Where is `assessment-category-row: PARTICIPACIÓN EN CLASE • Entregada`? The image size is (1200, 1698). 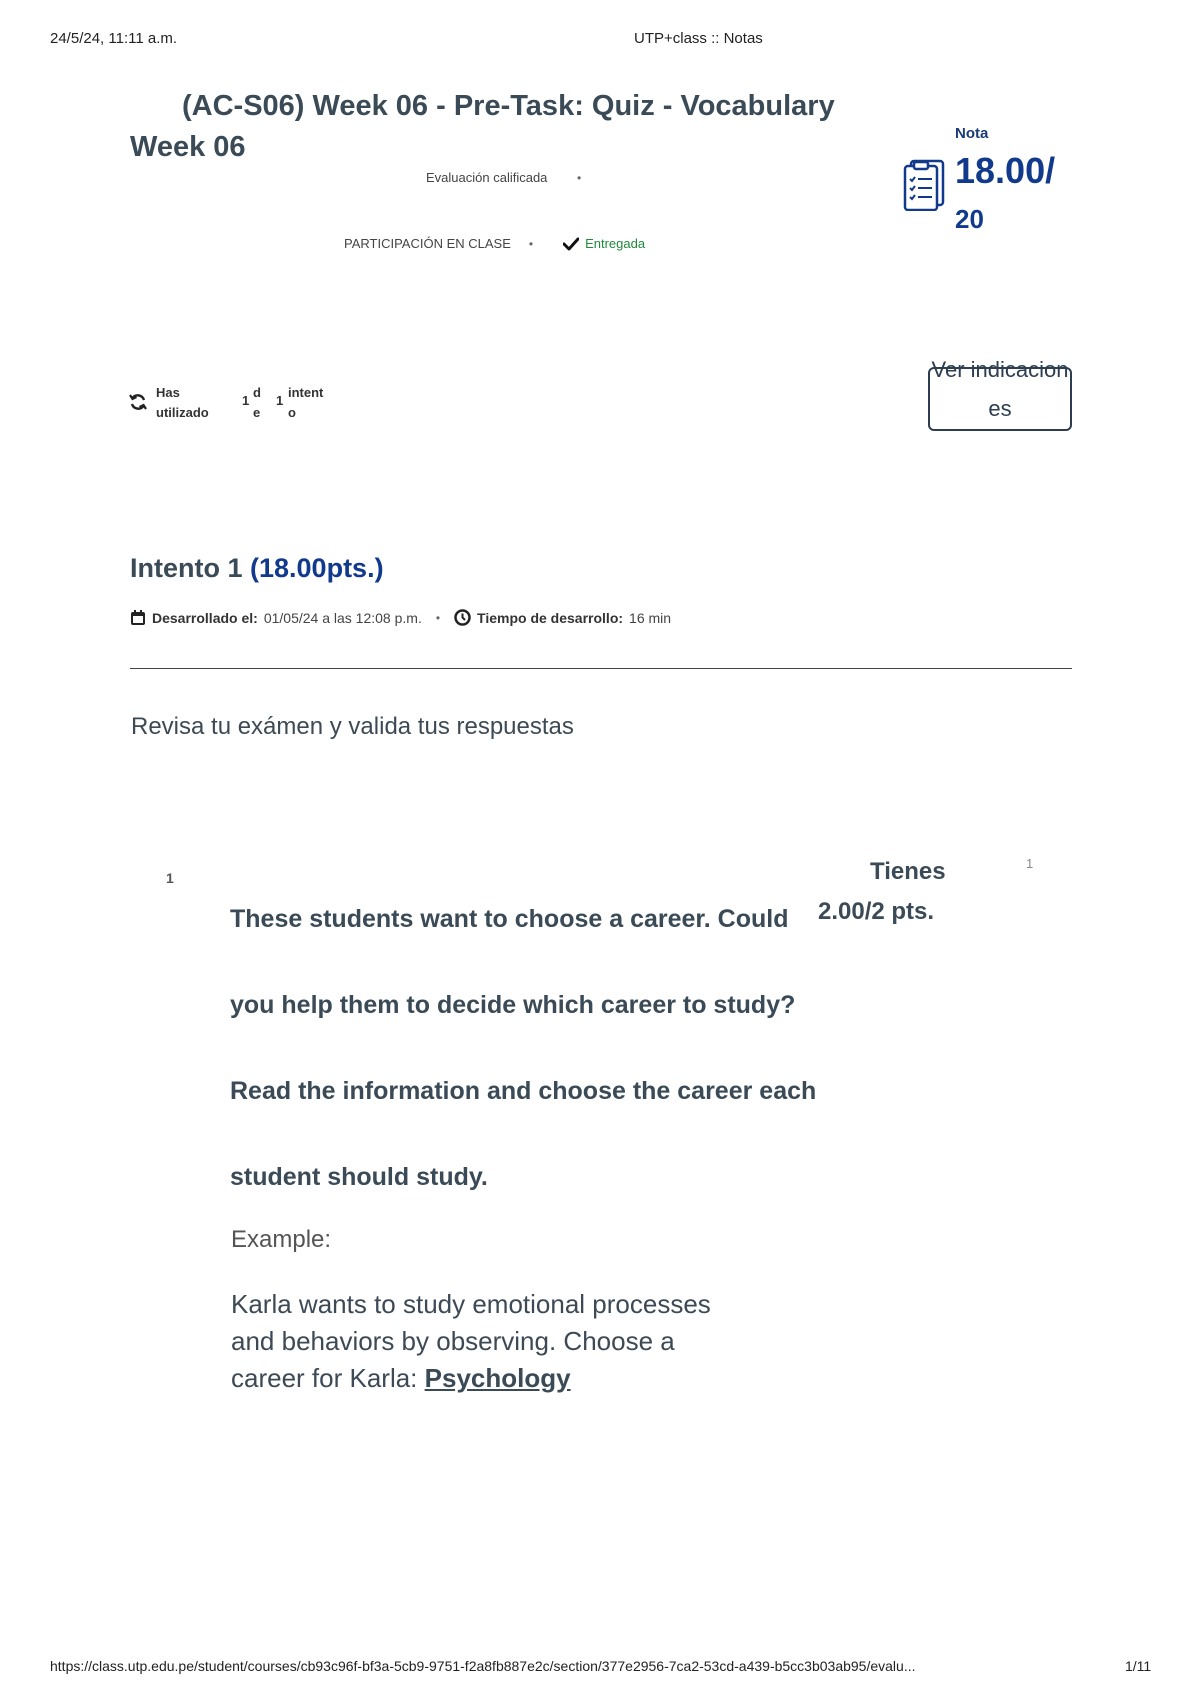
assessment-category-row: PARTICIPACIÓN EN CLASE • Entregada is located at coordinates (494, 243).